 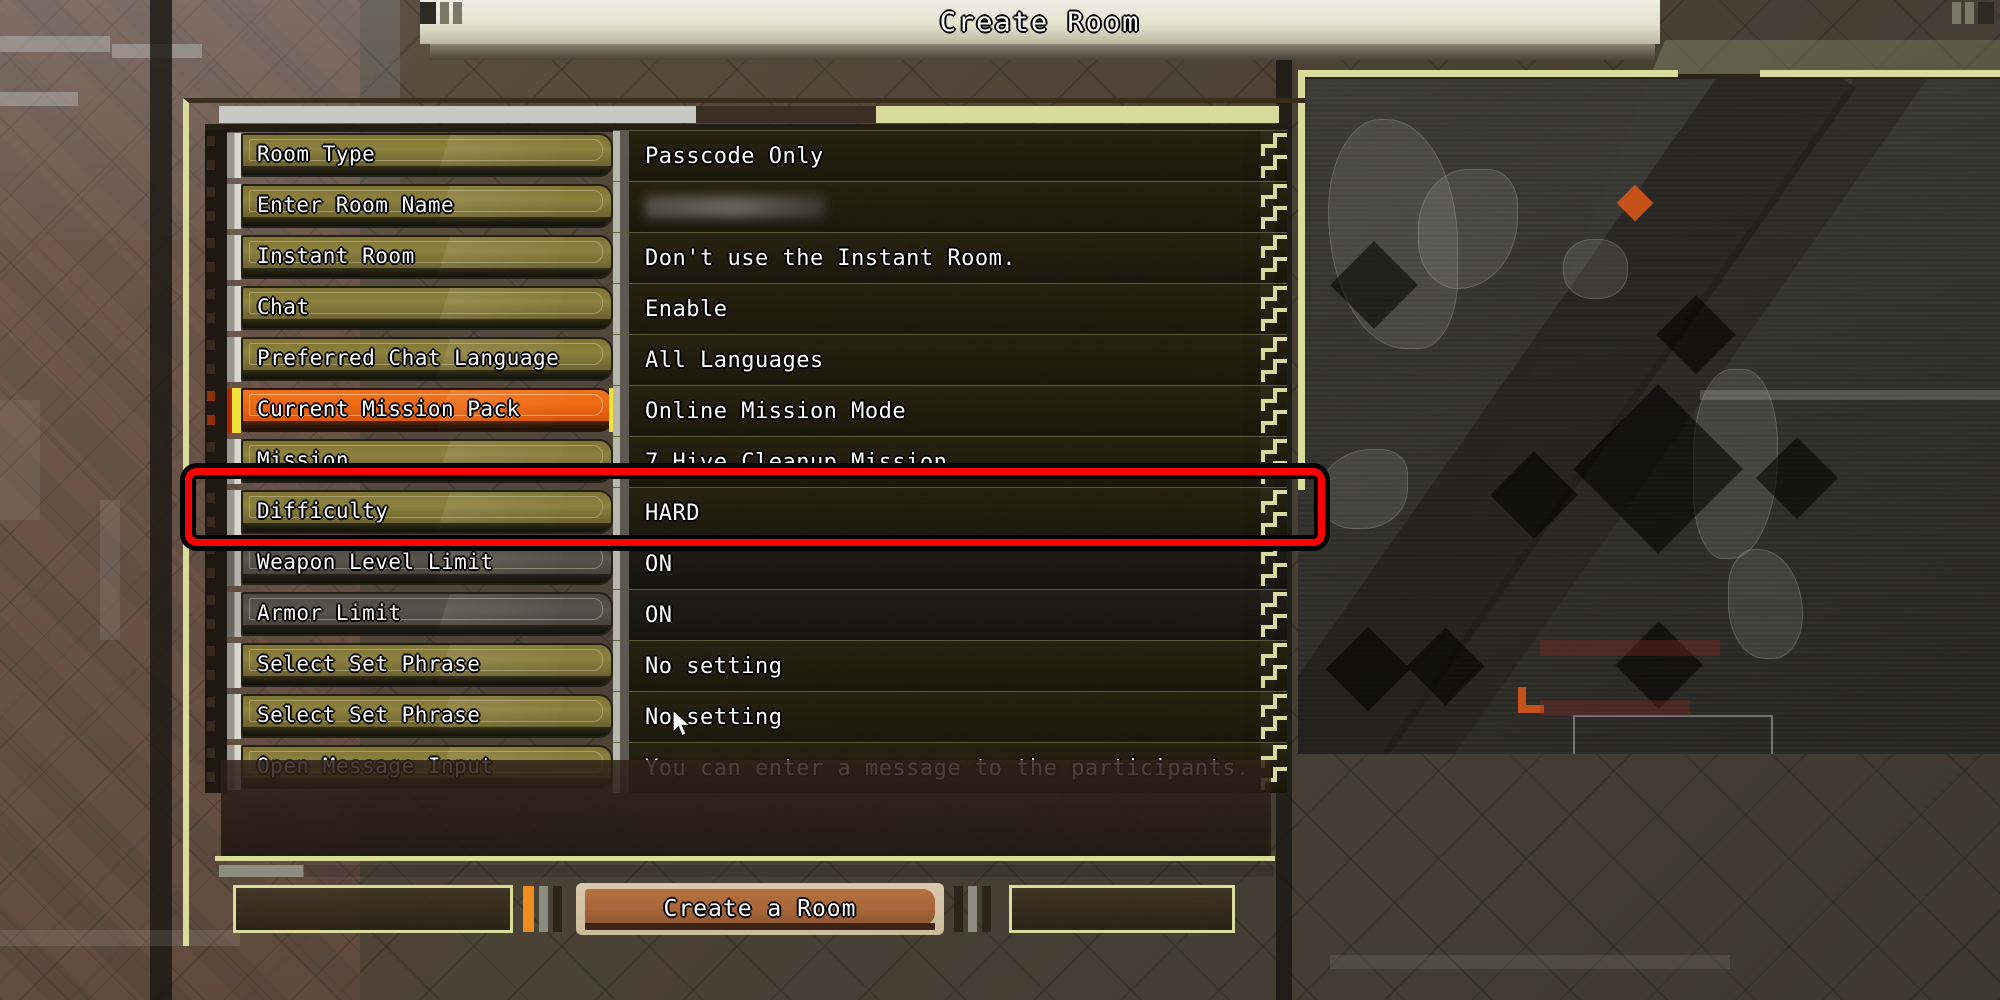 I want to click on settings-row-value-text: No setting, so click(x=714, y=666).